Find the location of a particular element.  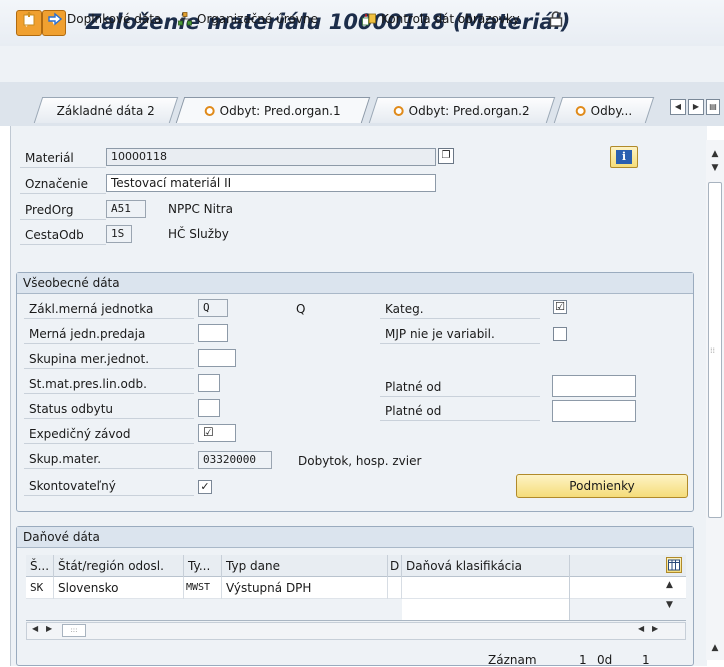

tab-sales-org-2: Odbyt: Pred.organ.2 is located at coordinates (462, 110).